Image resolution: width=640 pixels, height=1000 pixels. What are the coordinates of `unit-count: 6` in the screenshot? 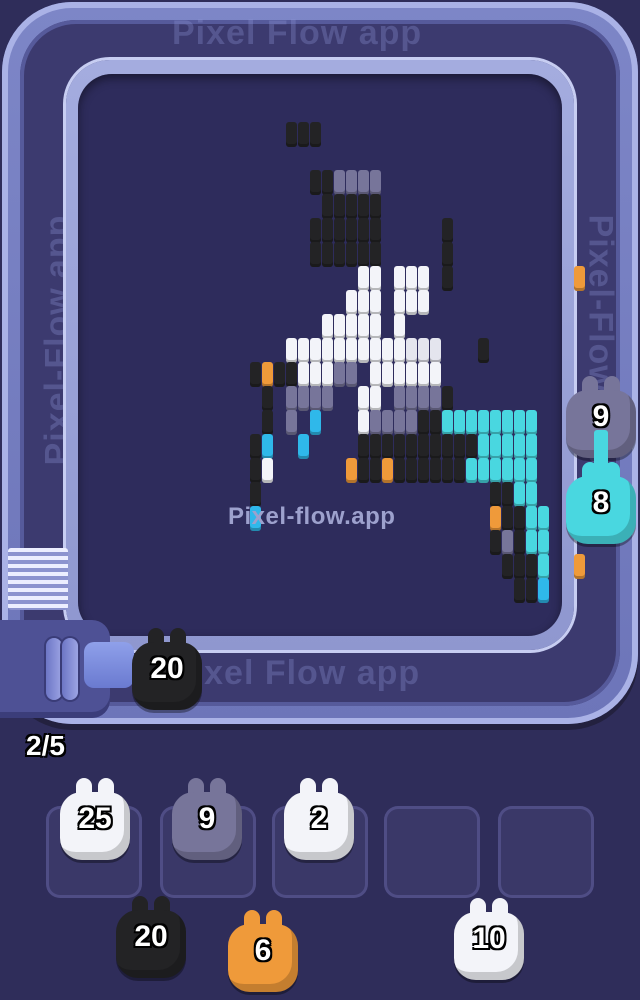 It's located at (263, 950).